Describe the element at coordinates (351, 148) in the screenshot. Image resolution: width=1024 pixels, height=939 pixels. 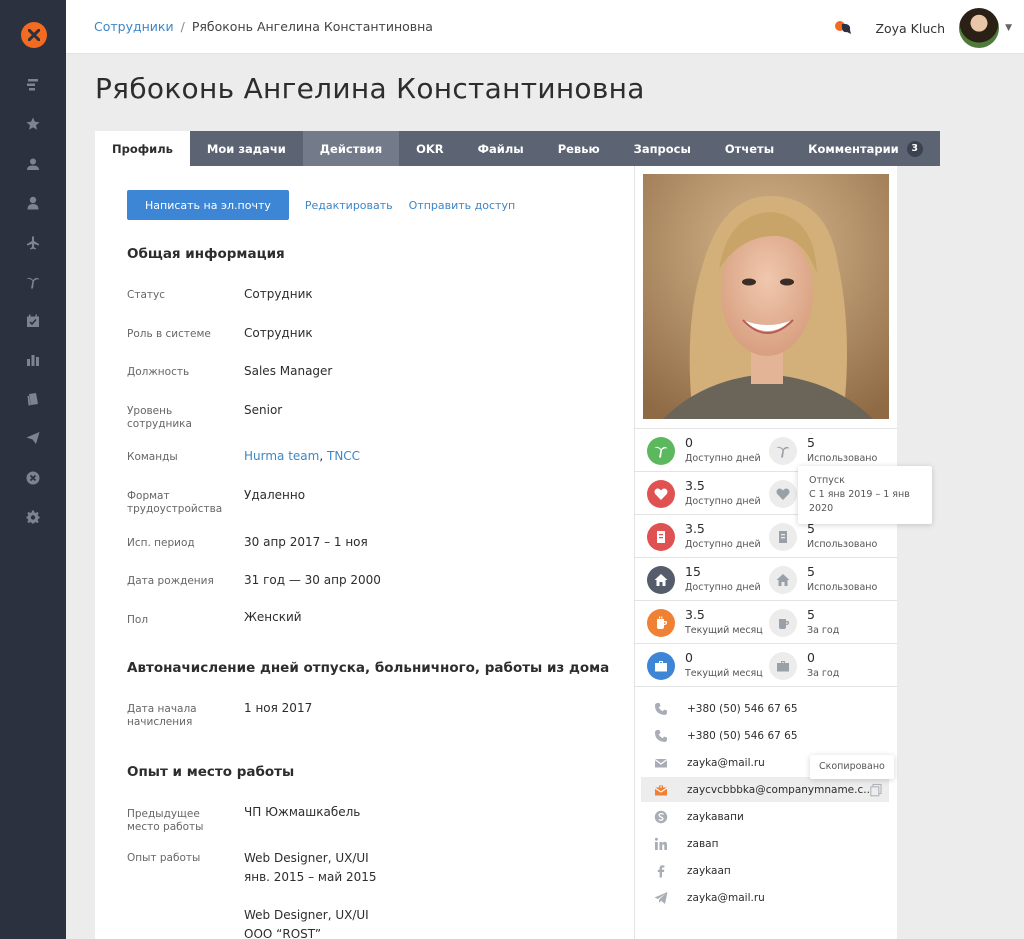
I see `tab-actions: Действия` at that location.